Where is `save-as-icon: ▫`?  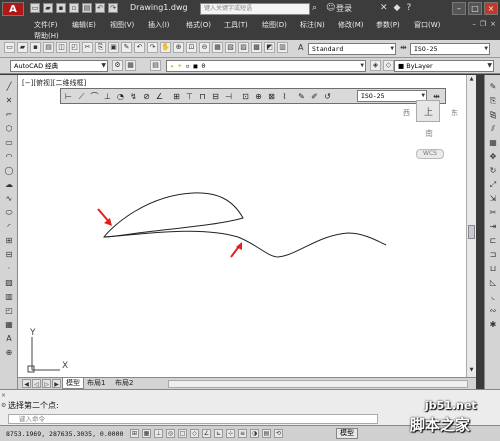
save-as-icon: ▫ is located at coordinates (74, 8).